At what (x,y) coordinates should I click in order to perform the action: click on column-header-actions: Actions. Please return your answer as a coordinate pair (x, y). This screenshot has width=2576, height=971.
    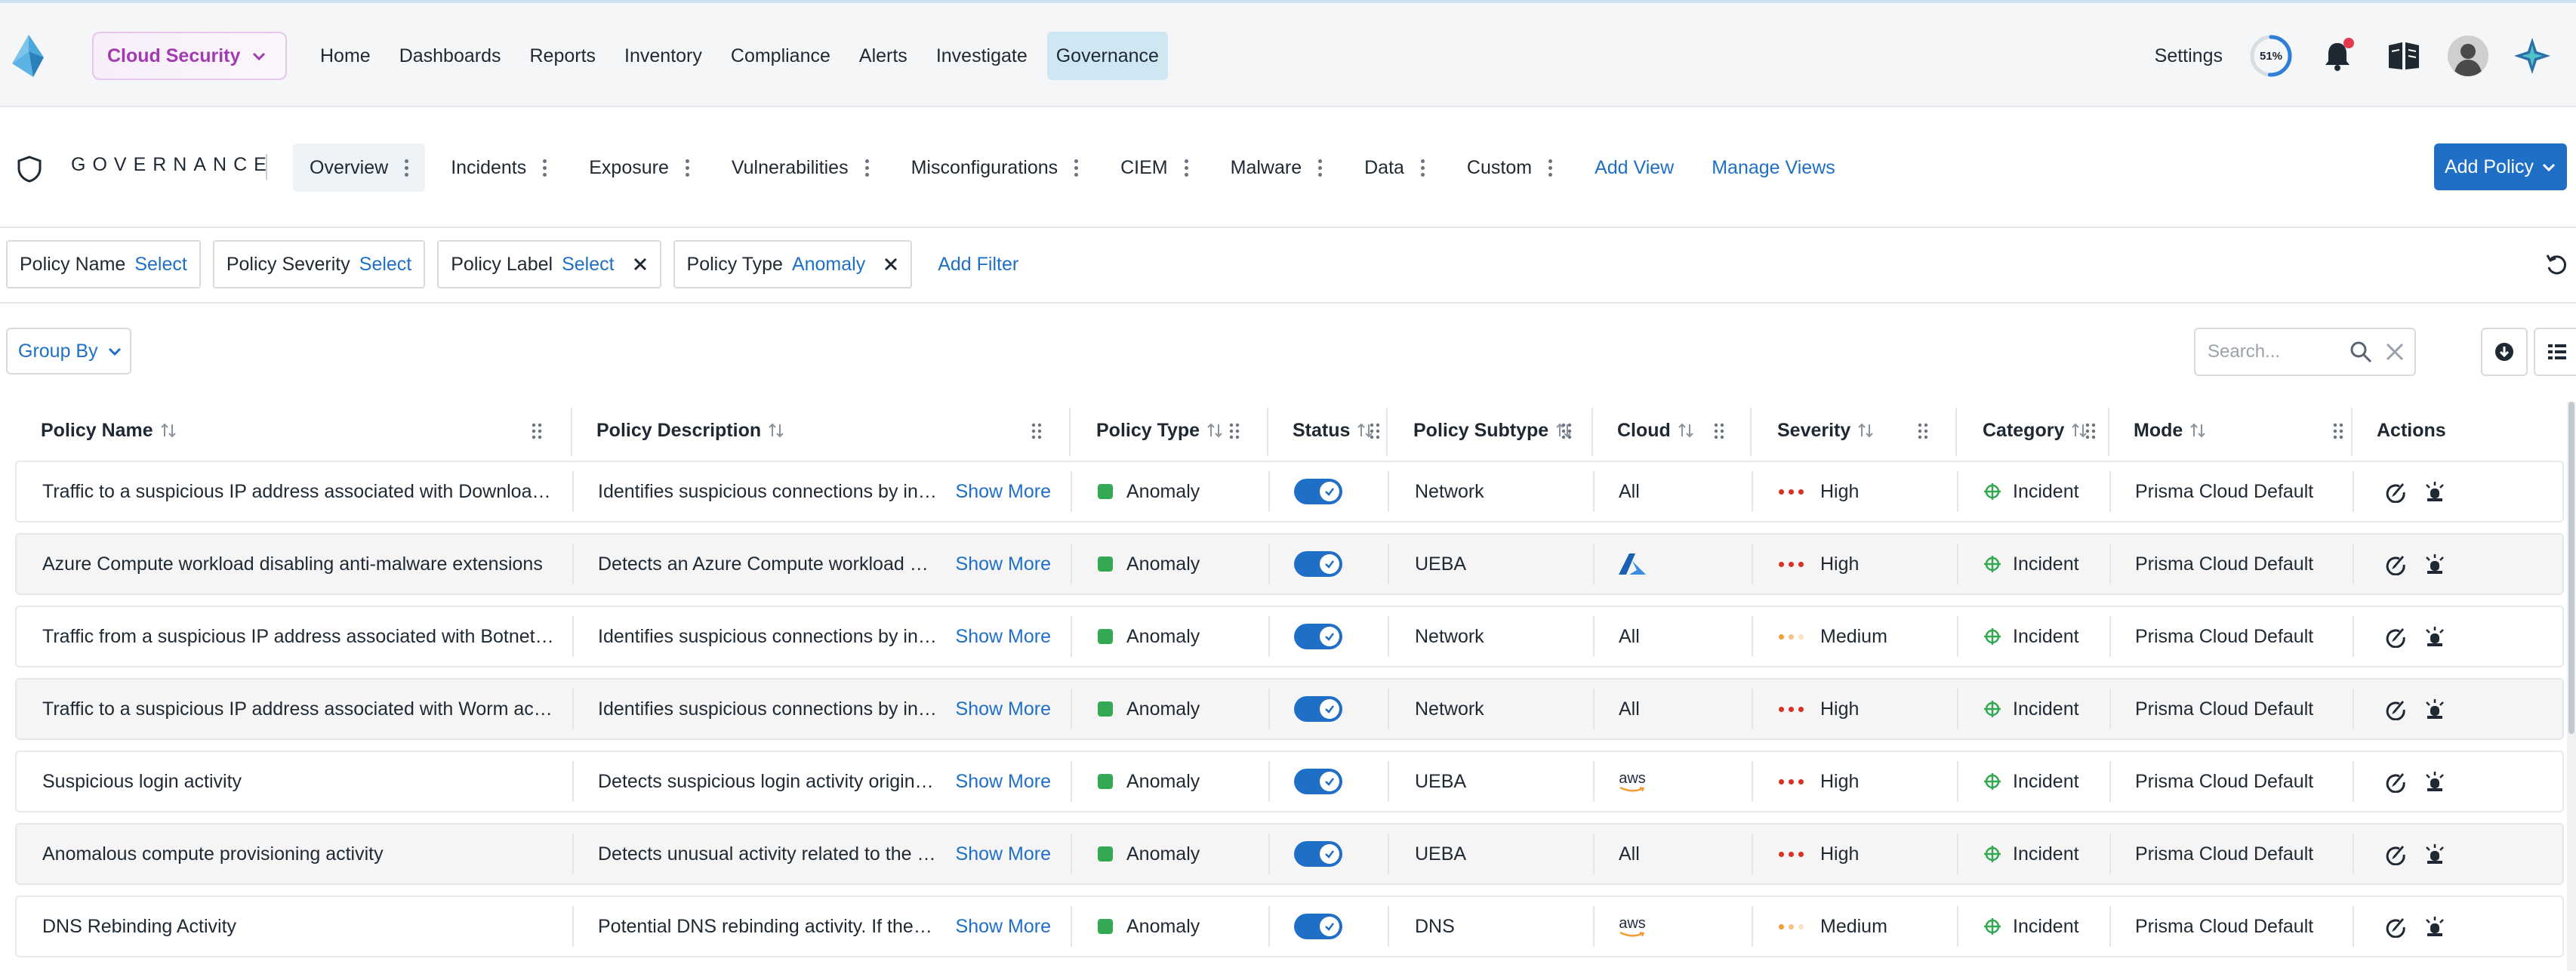
    Looking at the image, I should click on (2411, 431).